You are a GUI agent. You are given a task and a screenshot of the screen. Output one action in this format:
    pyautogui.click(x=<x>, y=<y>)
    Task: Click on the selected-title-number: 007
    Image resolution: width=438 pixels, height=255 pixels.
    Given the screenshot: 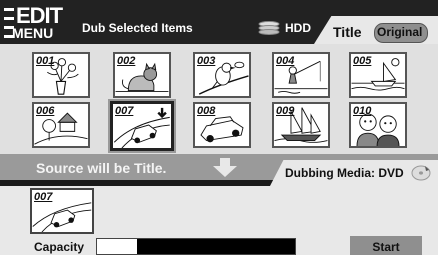 What is the action you would take?
    pyautogui.click(x=43, y=197)
    